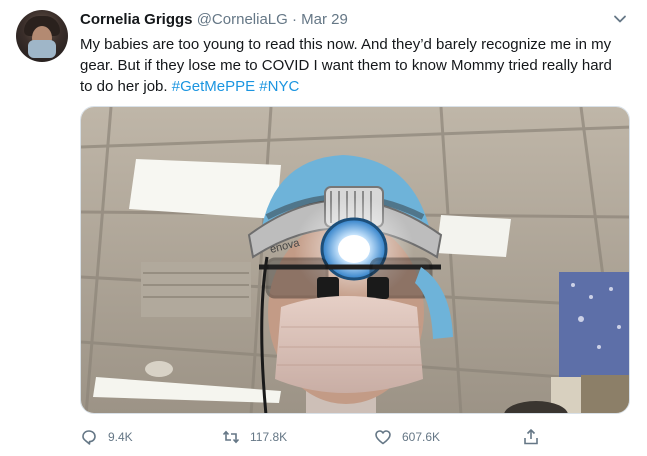  What do you see at coordinates (324, 19) in the screenshot?
I see `tweet-date: Mar 29` at bounding box center [324, 19].